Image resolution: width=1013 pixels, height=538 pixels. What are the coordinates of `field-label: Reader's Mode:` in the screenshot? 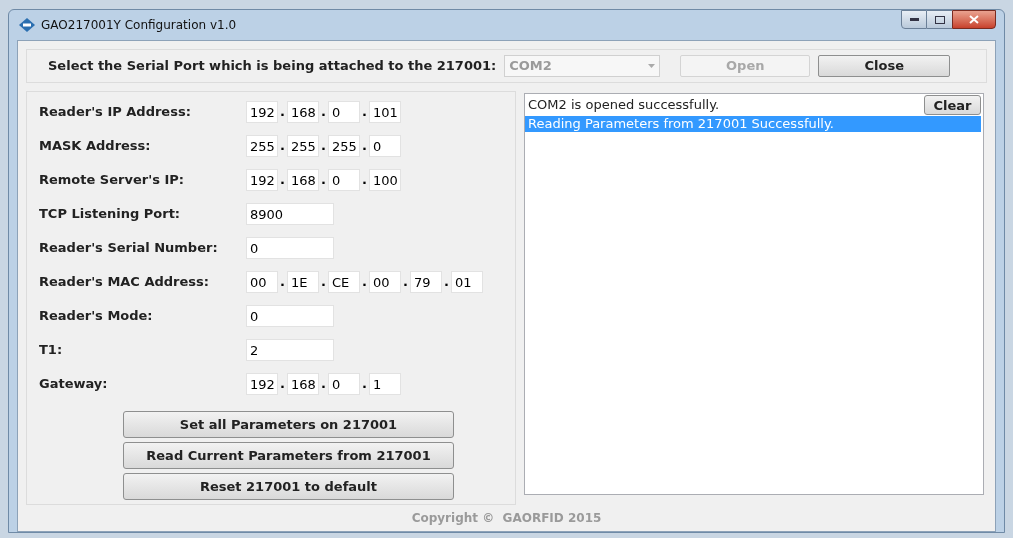 It's located at (96, 316).